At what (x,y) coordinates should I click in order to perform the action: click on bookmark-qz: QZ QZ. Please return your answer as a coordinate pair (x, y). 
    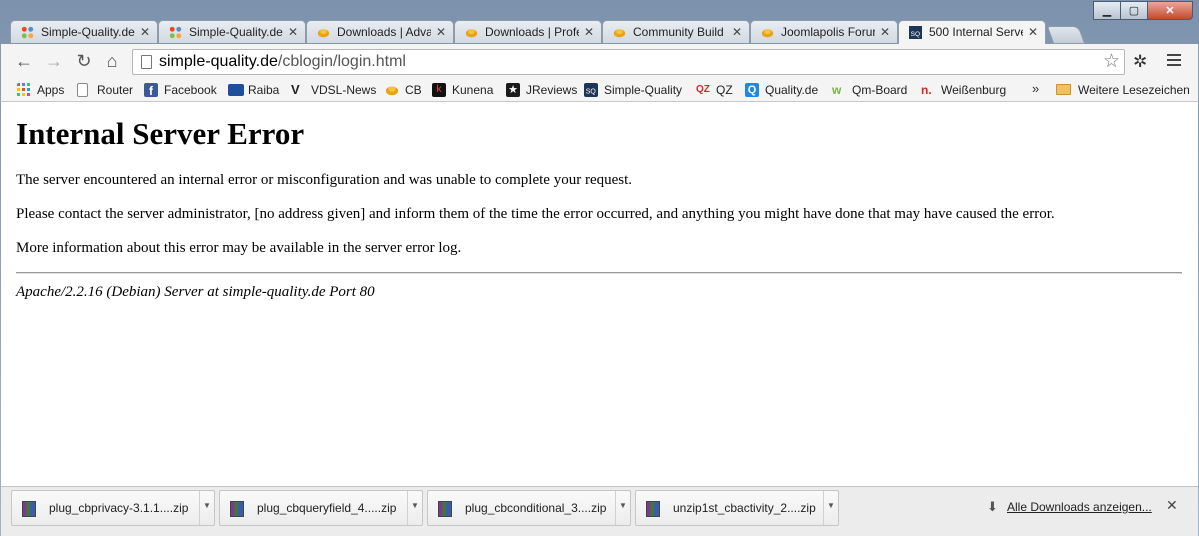
    Looking at the image, I should click on (714, 90).